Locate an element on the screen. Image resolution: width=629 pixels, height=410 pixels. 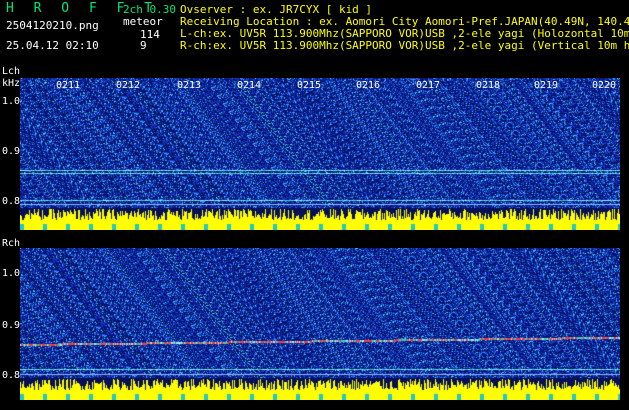
time-label: 0211 is located at coordinates (68, 85).